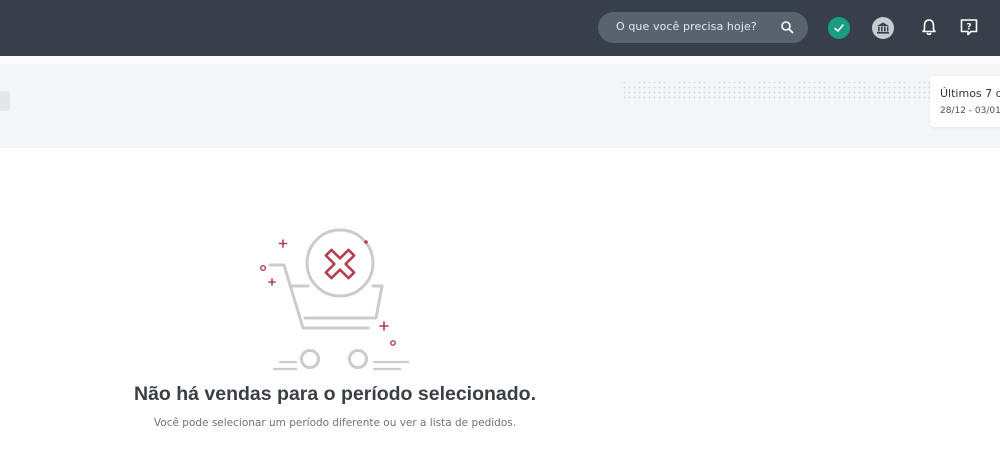  I want to click on bank-icon, so click(883, 28).